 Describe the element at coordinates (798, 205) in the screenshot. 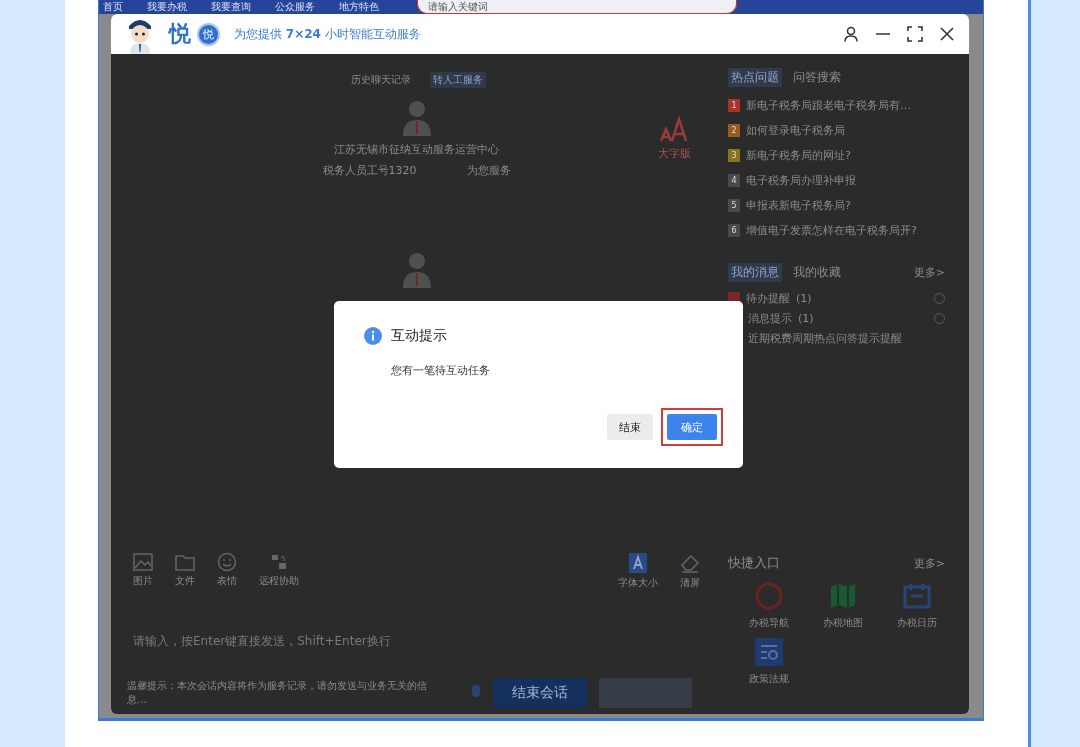

I see `question-link: 申报表新电子税务局?` at that location.